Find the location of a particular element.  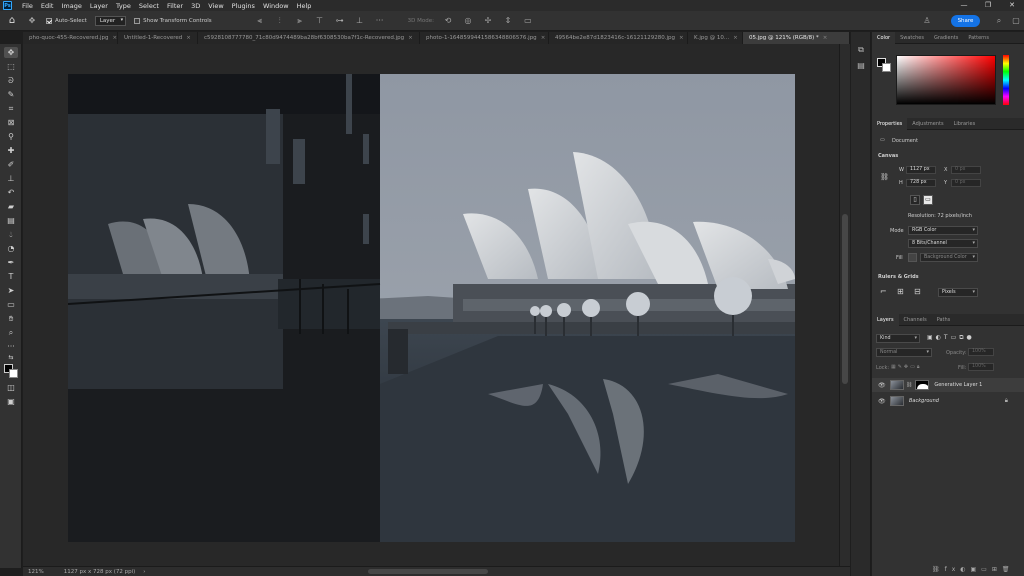

align-center-icon: ⫶ is located at coordinates (280, 21).